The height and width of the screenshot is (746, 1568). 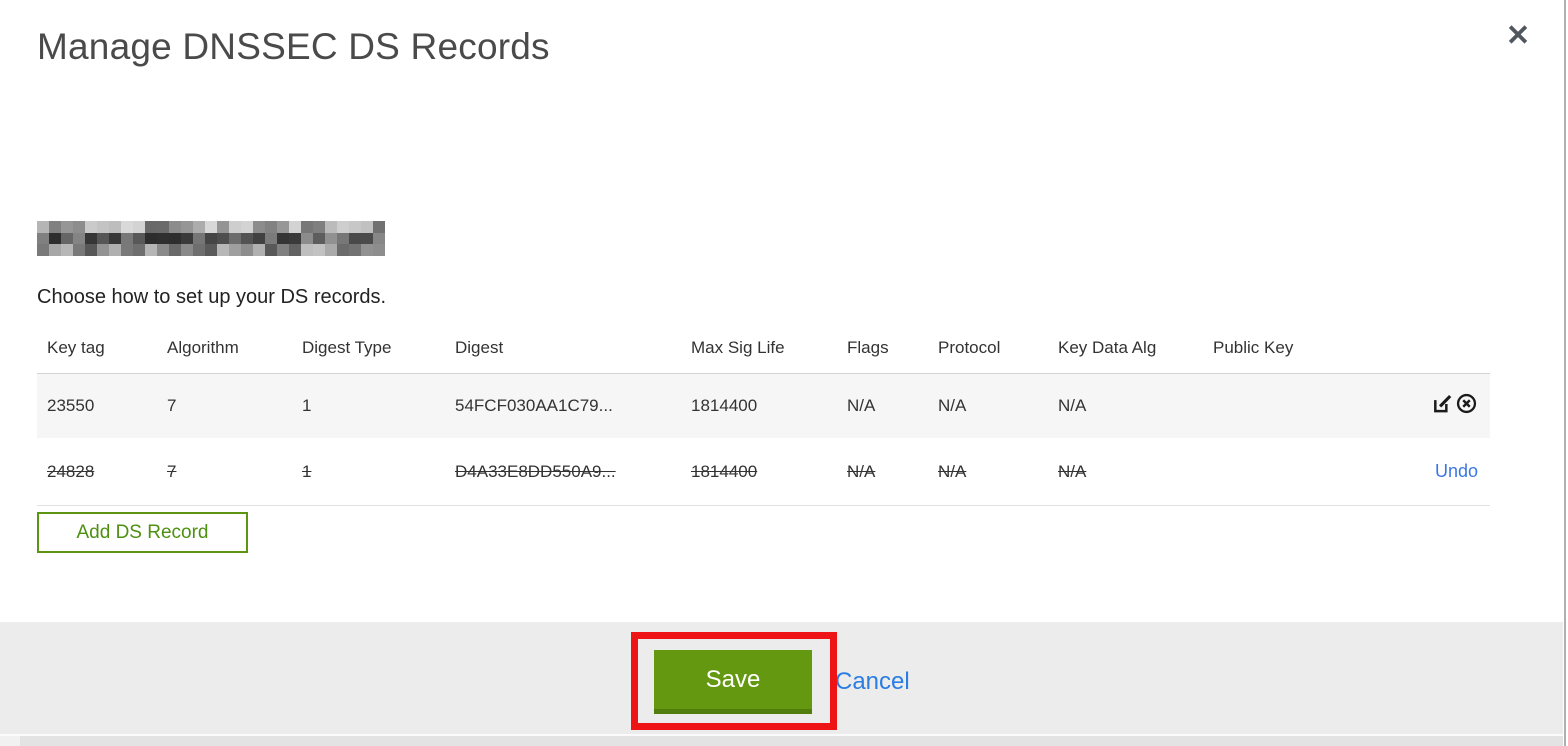 What do you see at coordinates (1565, 373) in the screenshot?
I see `window-right-border` at bounding box center [1565, 373].